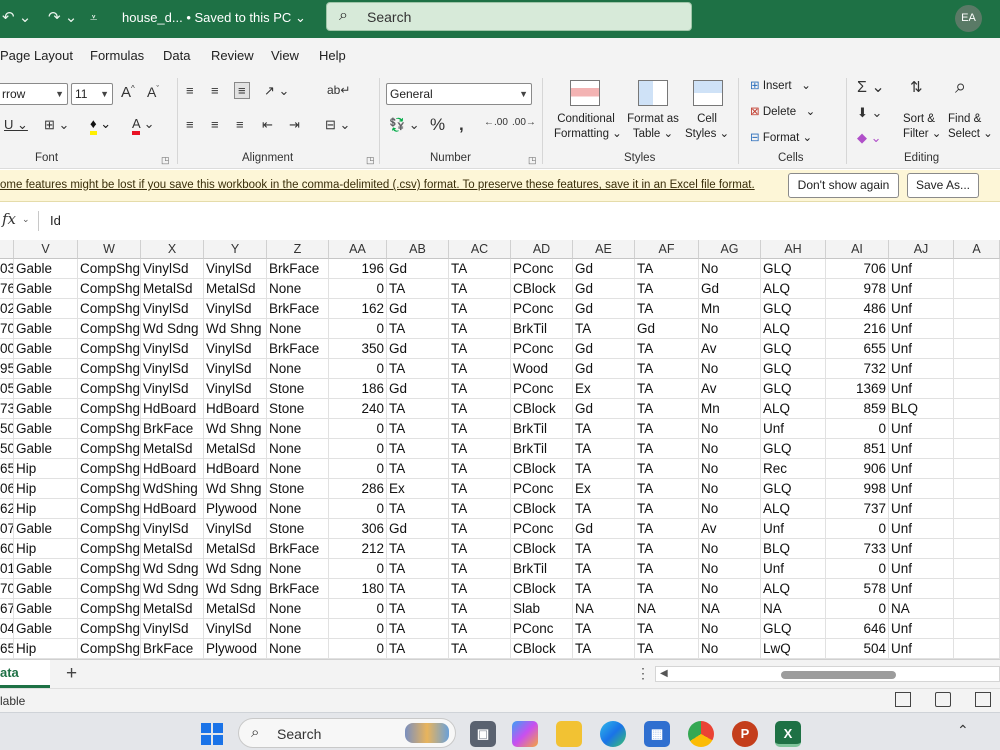 This screenshot has height=750, width=1000. What do you see at coordinates (7, 589) in the screenshot?
I see `table-cell: 70` at bounding box center [7, 589].